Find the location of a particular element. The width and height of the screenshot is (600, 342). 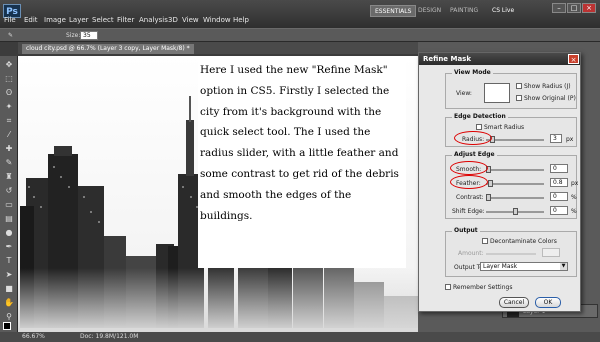

show-radius-label: Show Radius (J) is located at coordinates (547, 86).